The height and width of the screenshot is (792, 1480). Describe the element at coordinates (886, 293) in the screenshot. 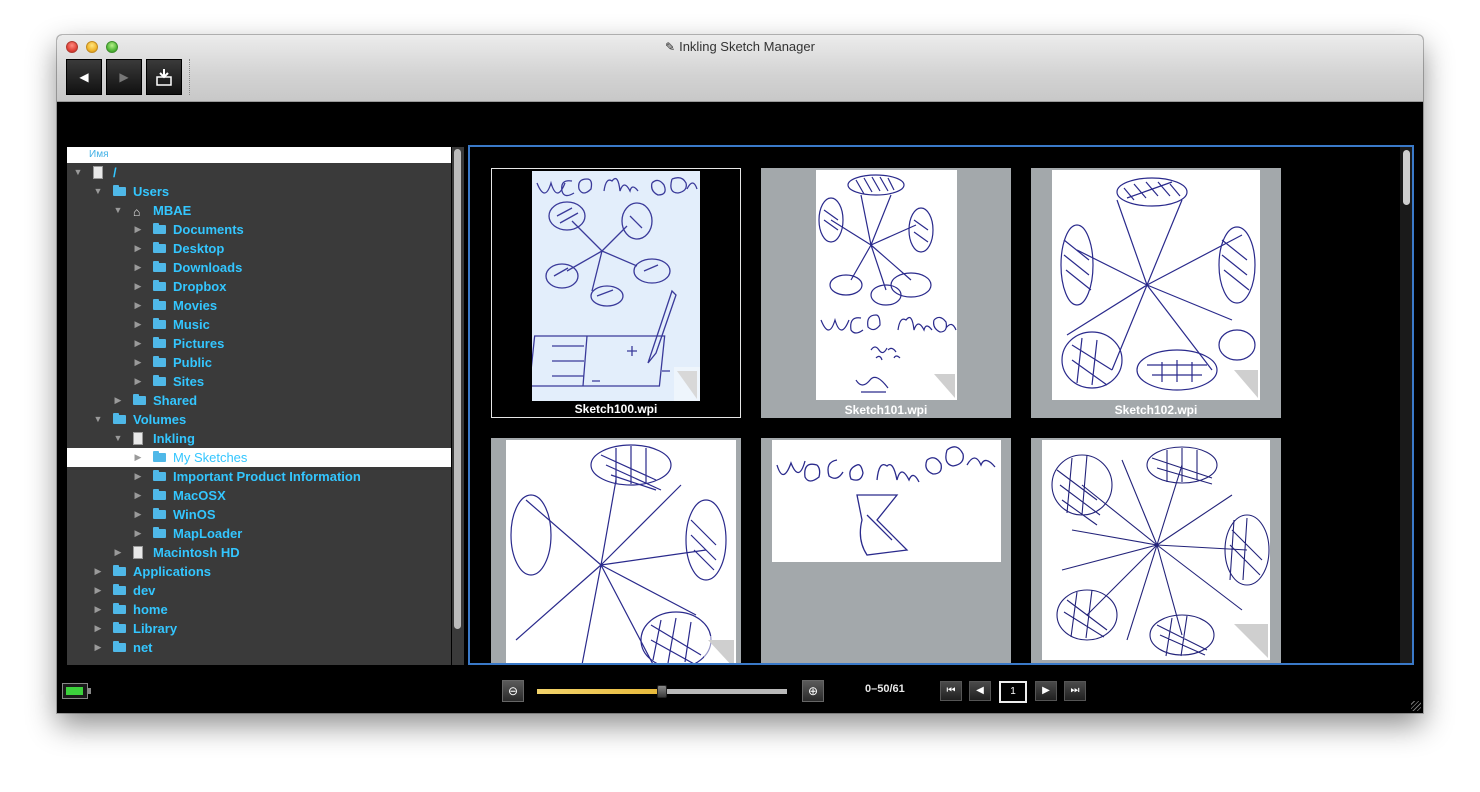

I see `sketch-thumbnail: Sketch101.wpi` at that location.